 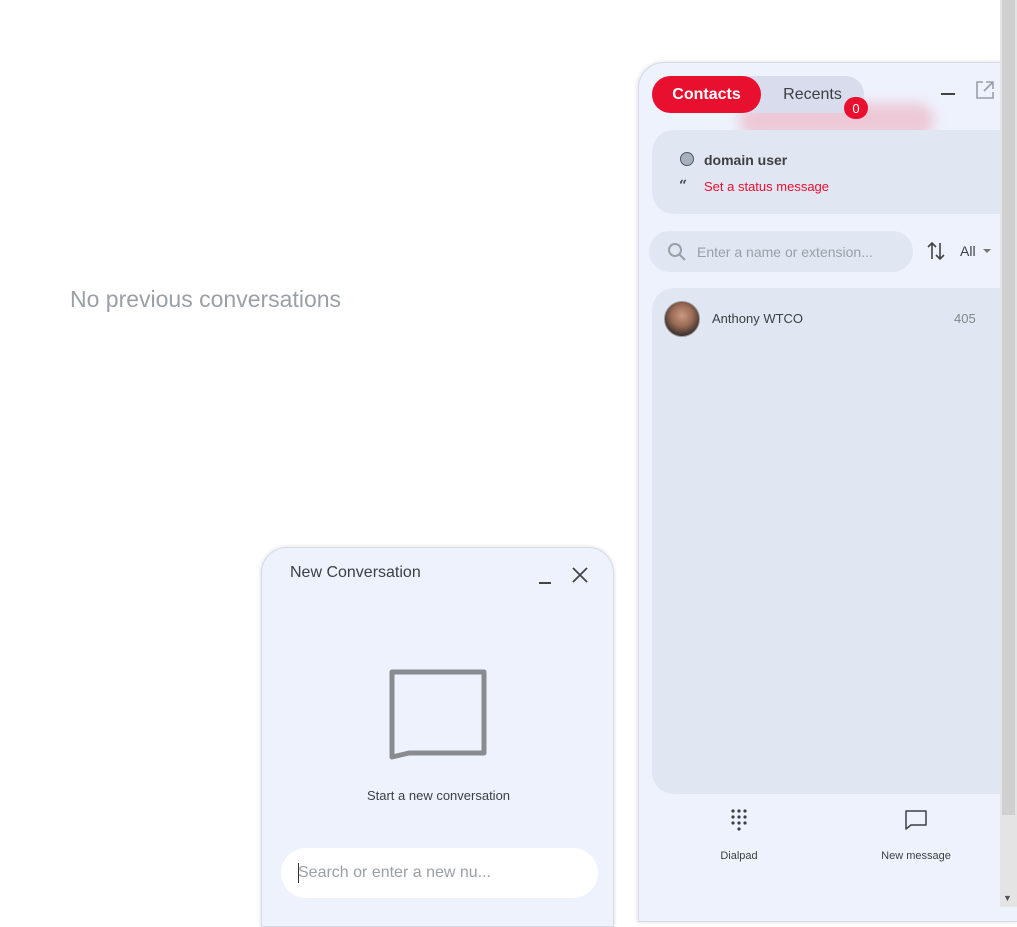 I want to click on user-status-card: domain user “ Set a status message, so click(x=834, y=172).